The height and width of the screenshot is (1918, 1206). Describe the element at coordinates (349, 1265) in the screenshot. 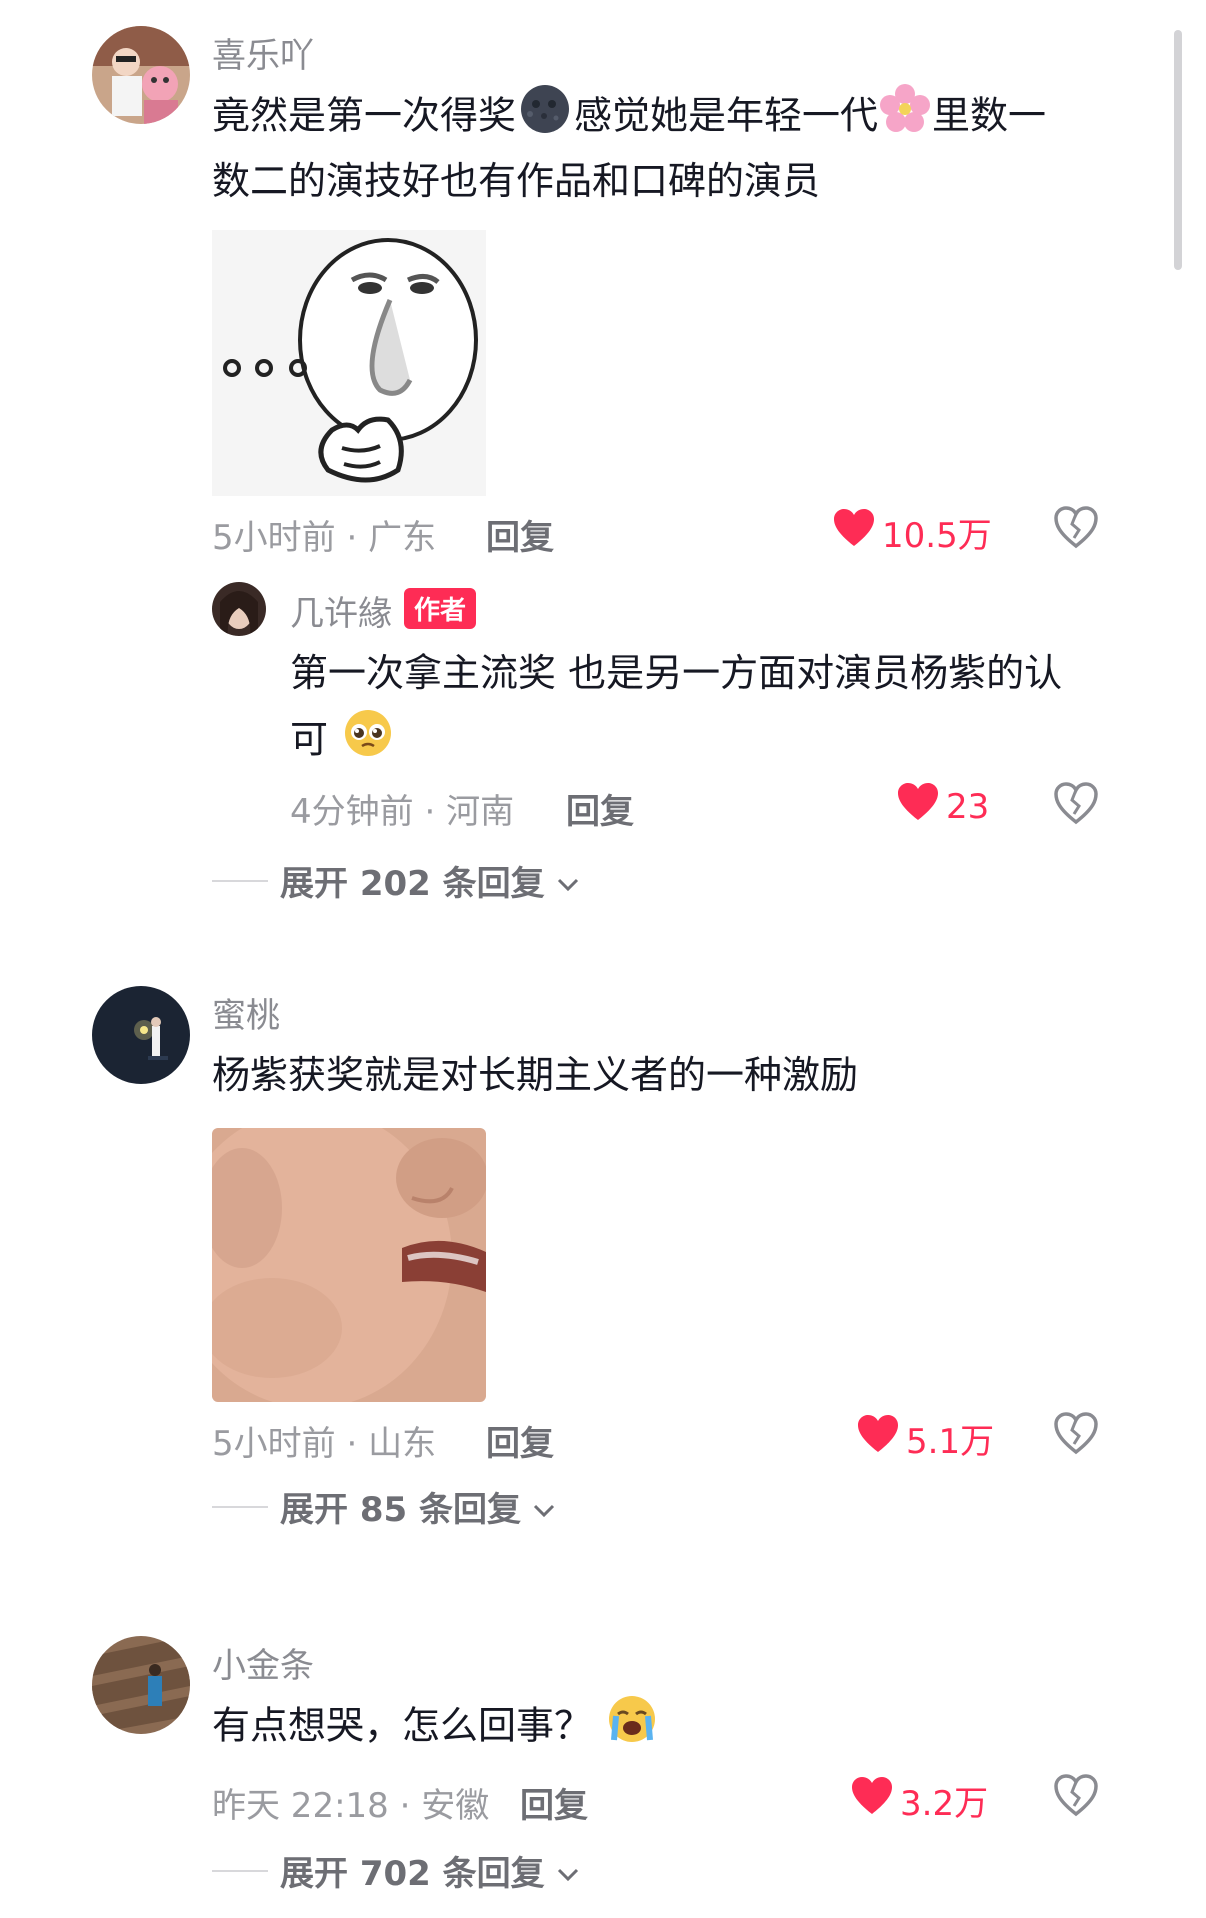

I see `crying-baby-sticker` at that location.